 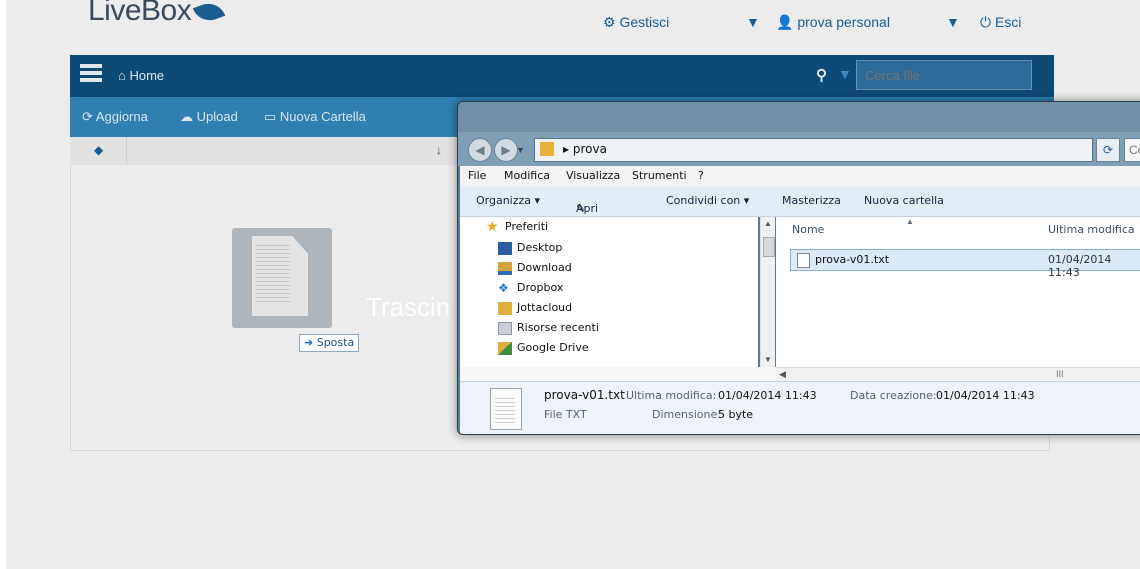 I want to click on desktop-icon, so click(x=505, y=248).